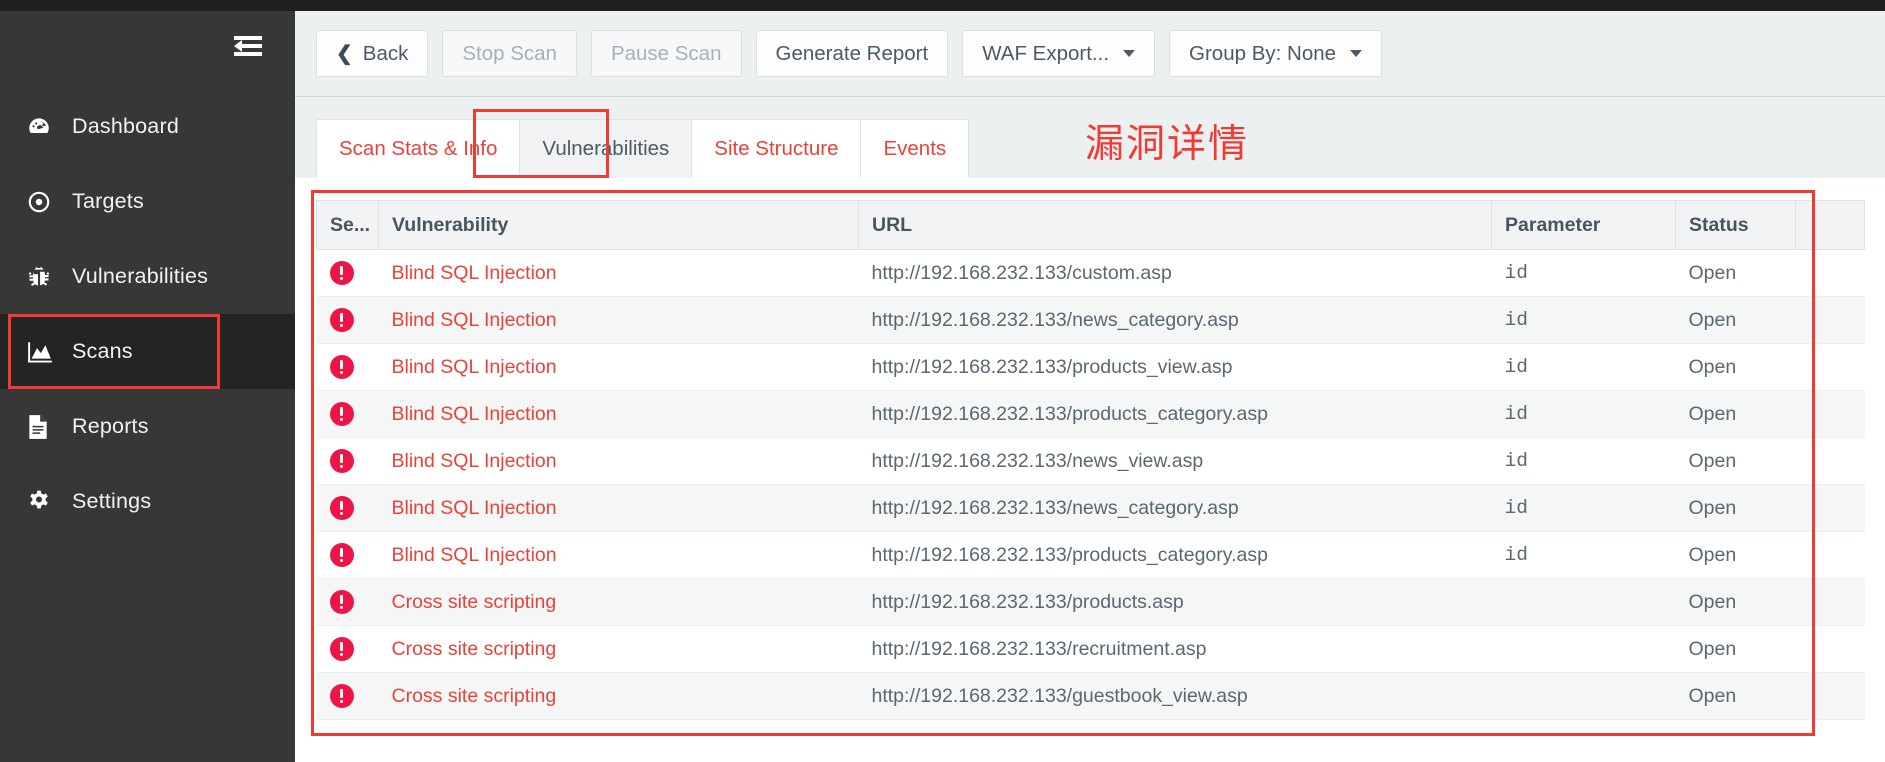  I want to click on generate-report-label: Generate Report, so click(852, 53).